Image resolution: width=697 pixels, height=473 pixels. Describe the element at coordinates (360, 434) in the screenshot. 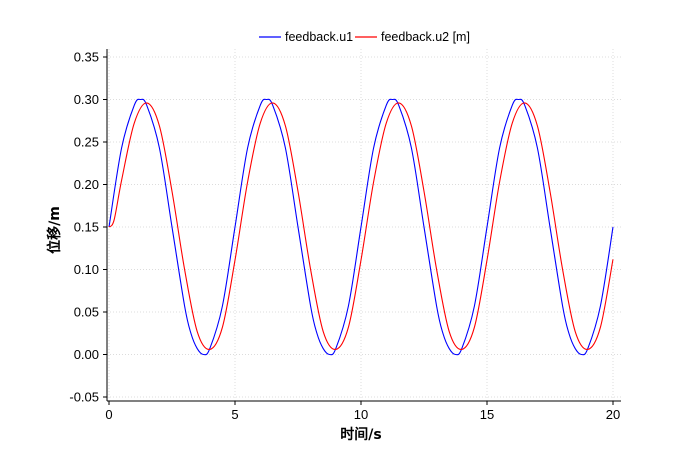

I see `x-axis-title: 时间/s` at that location.